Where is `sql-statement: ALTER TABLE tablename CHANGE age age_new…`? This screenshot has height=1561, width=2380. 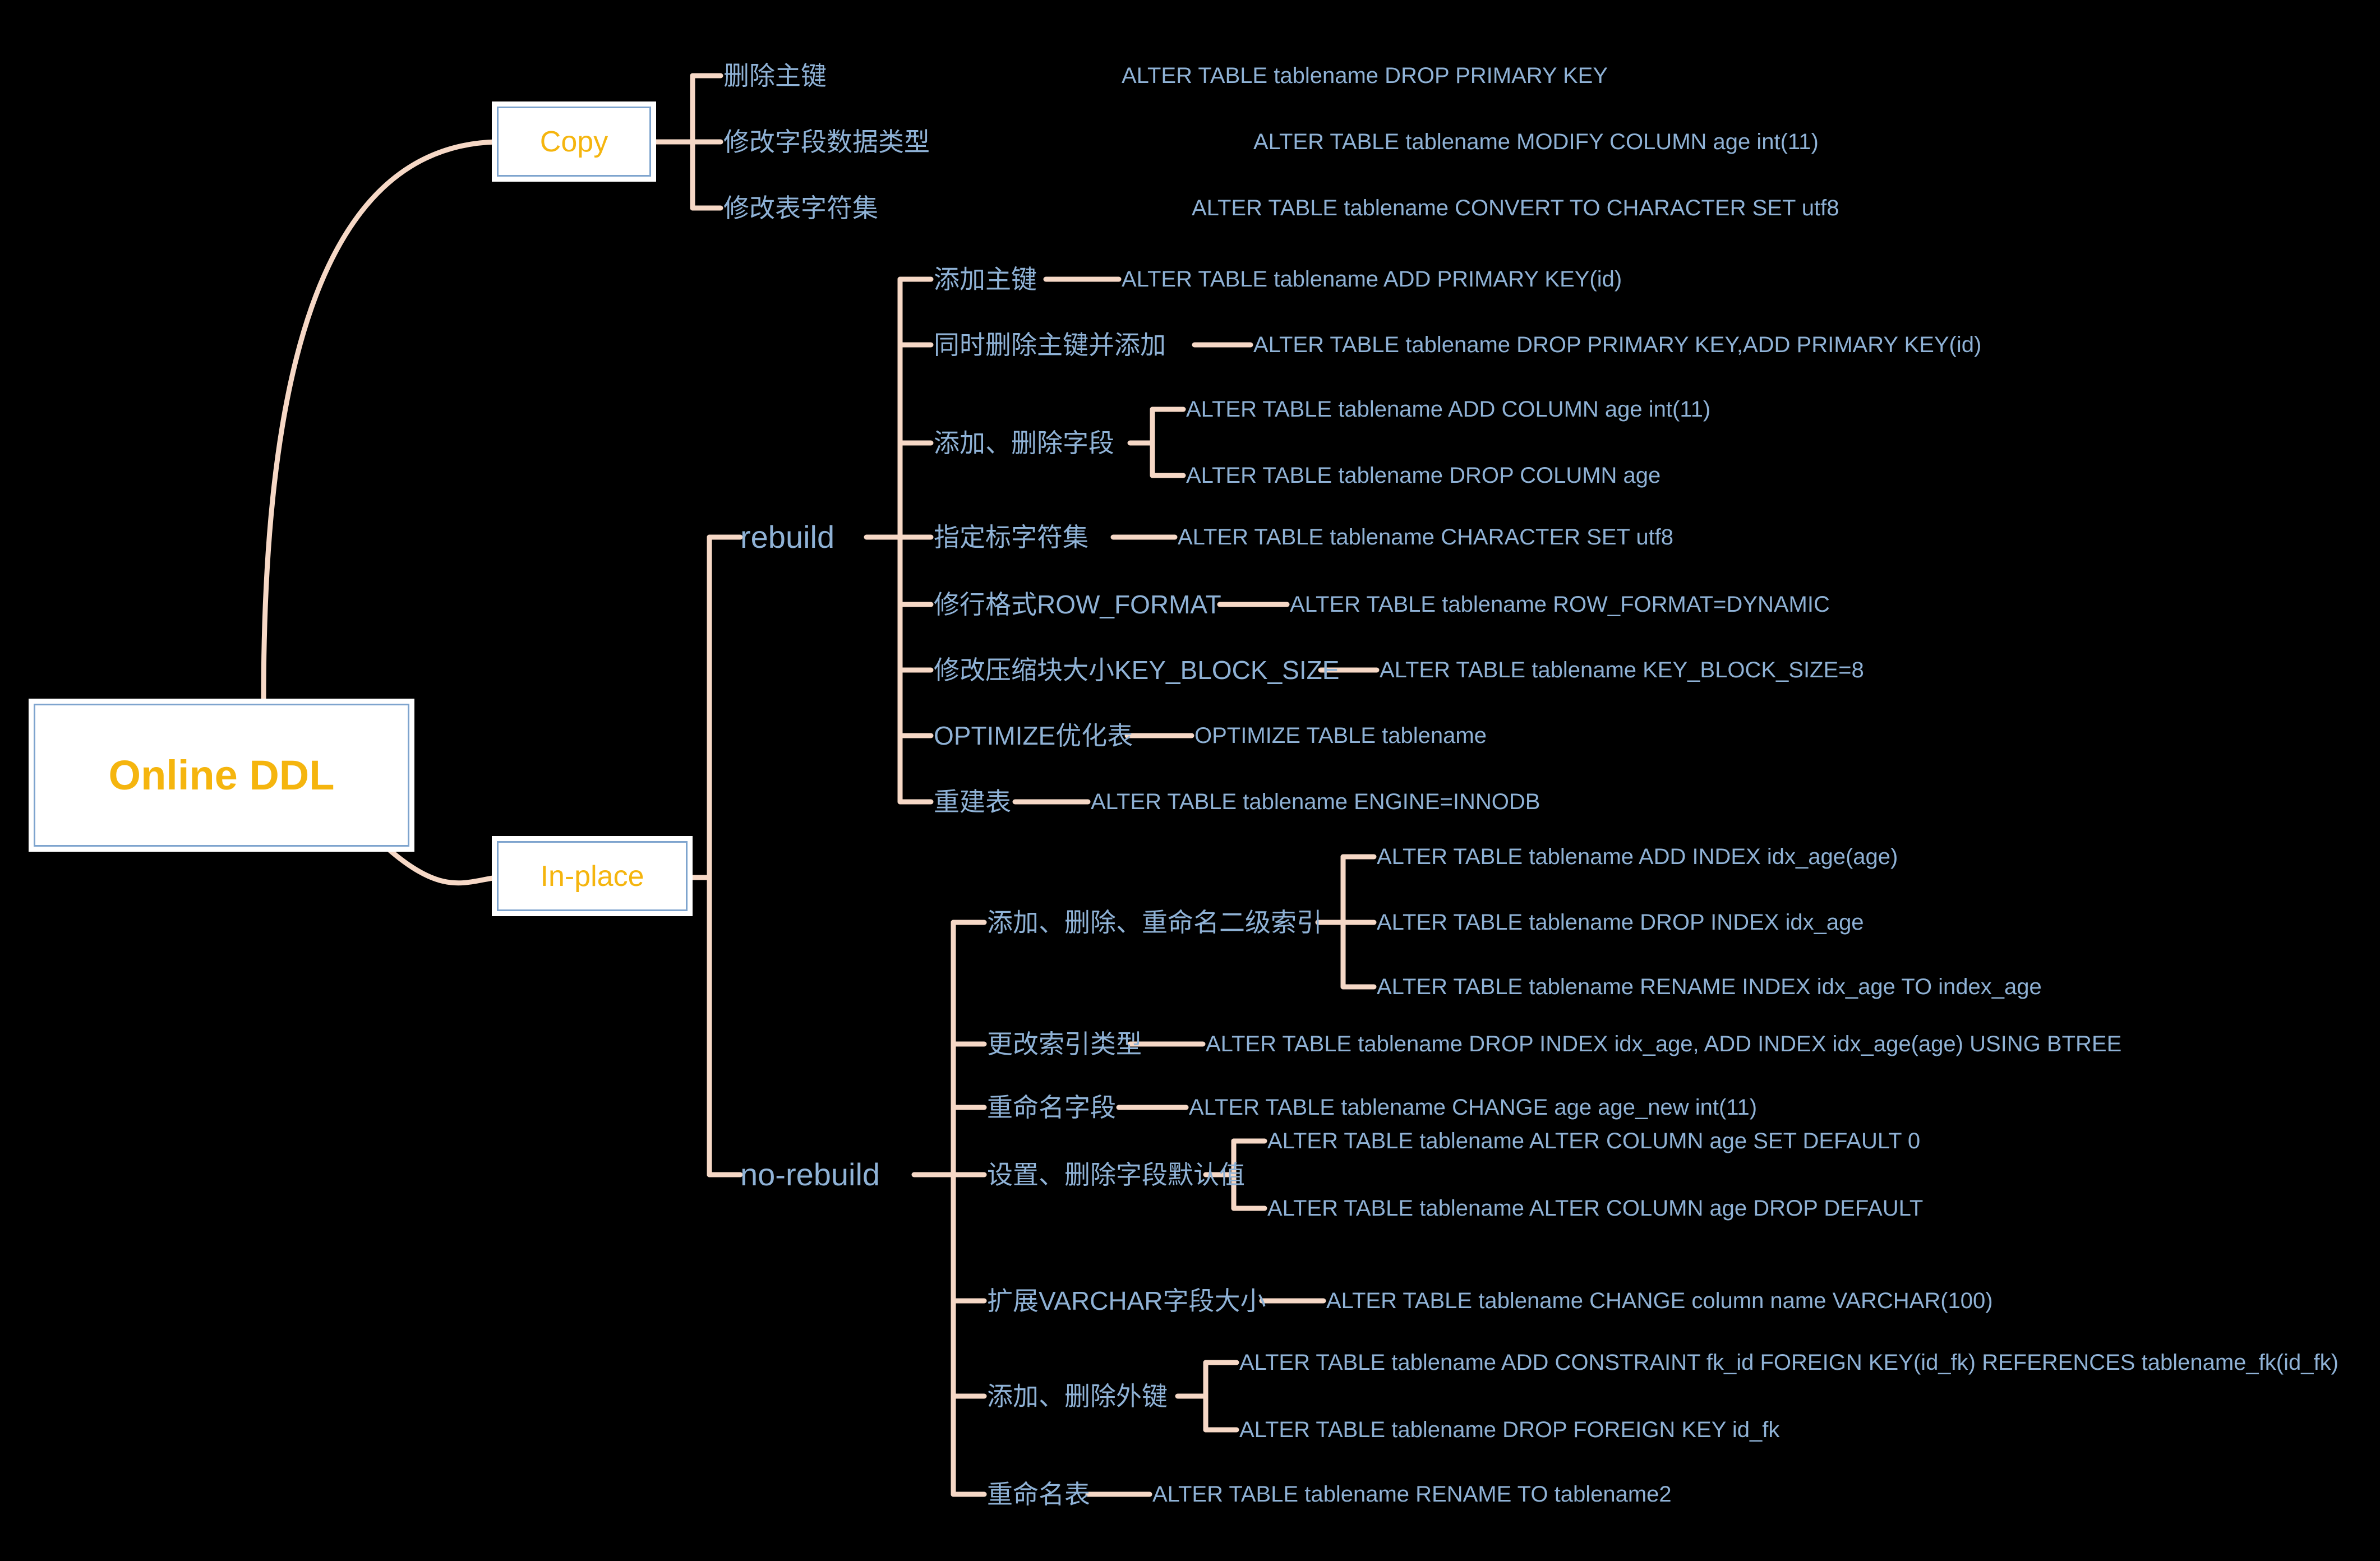
sql-statement: ALTER TABLE tablename CHANGE age age_new… is located at coordinates (1473, 1107).